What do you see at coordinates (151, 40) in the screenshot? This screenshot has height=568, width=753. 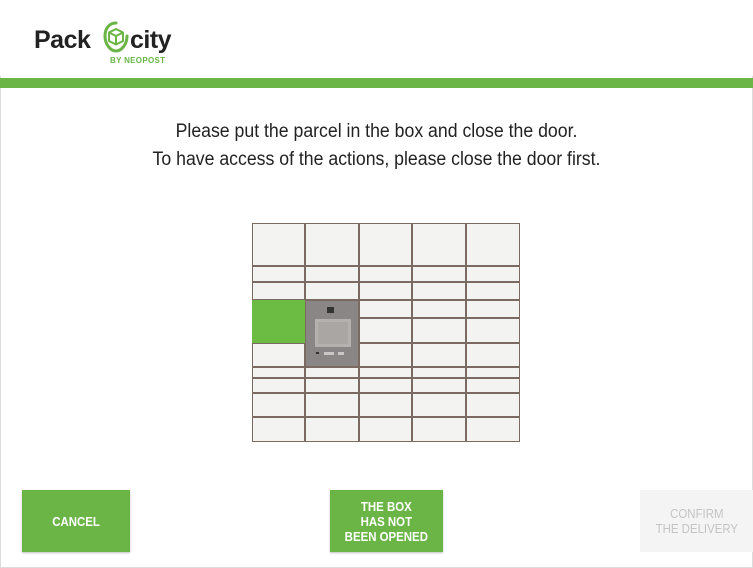 I see `logo-word-city: city` at bounding box center [151, 40].